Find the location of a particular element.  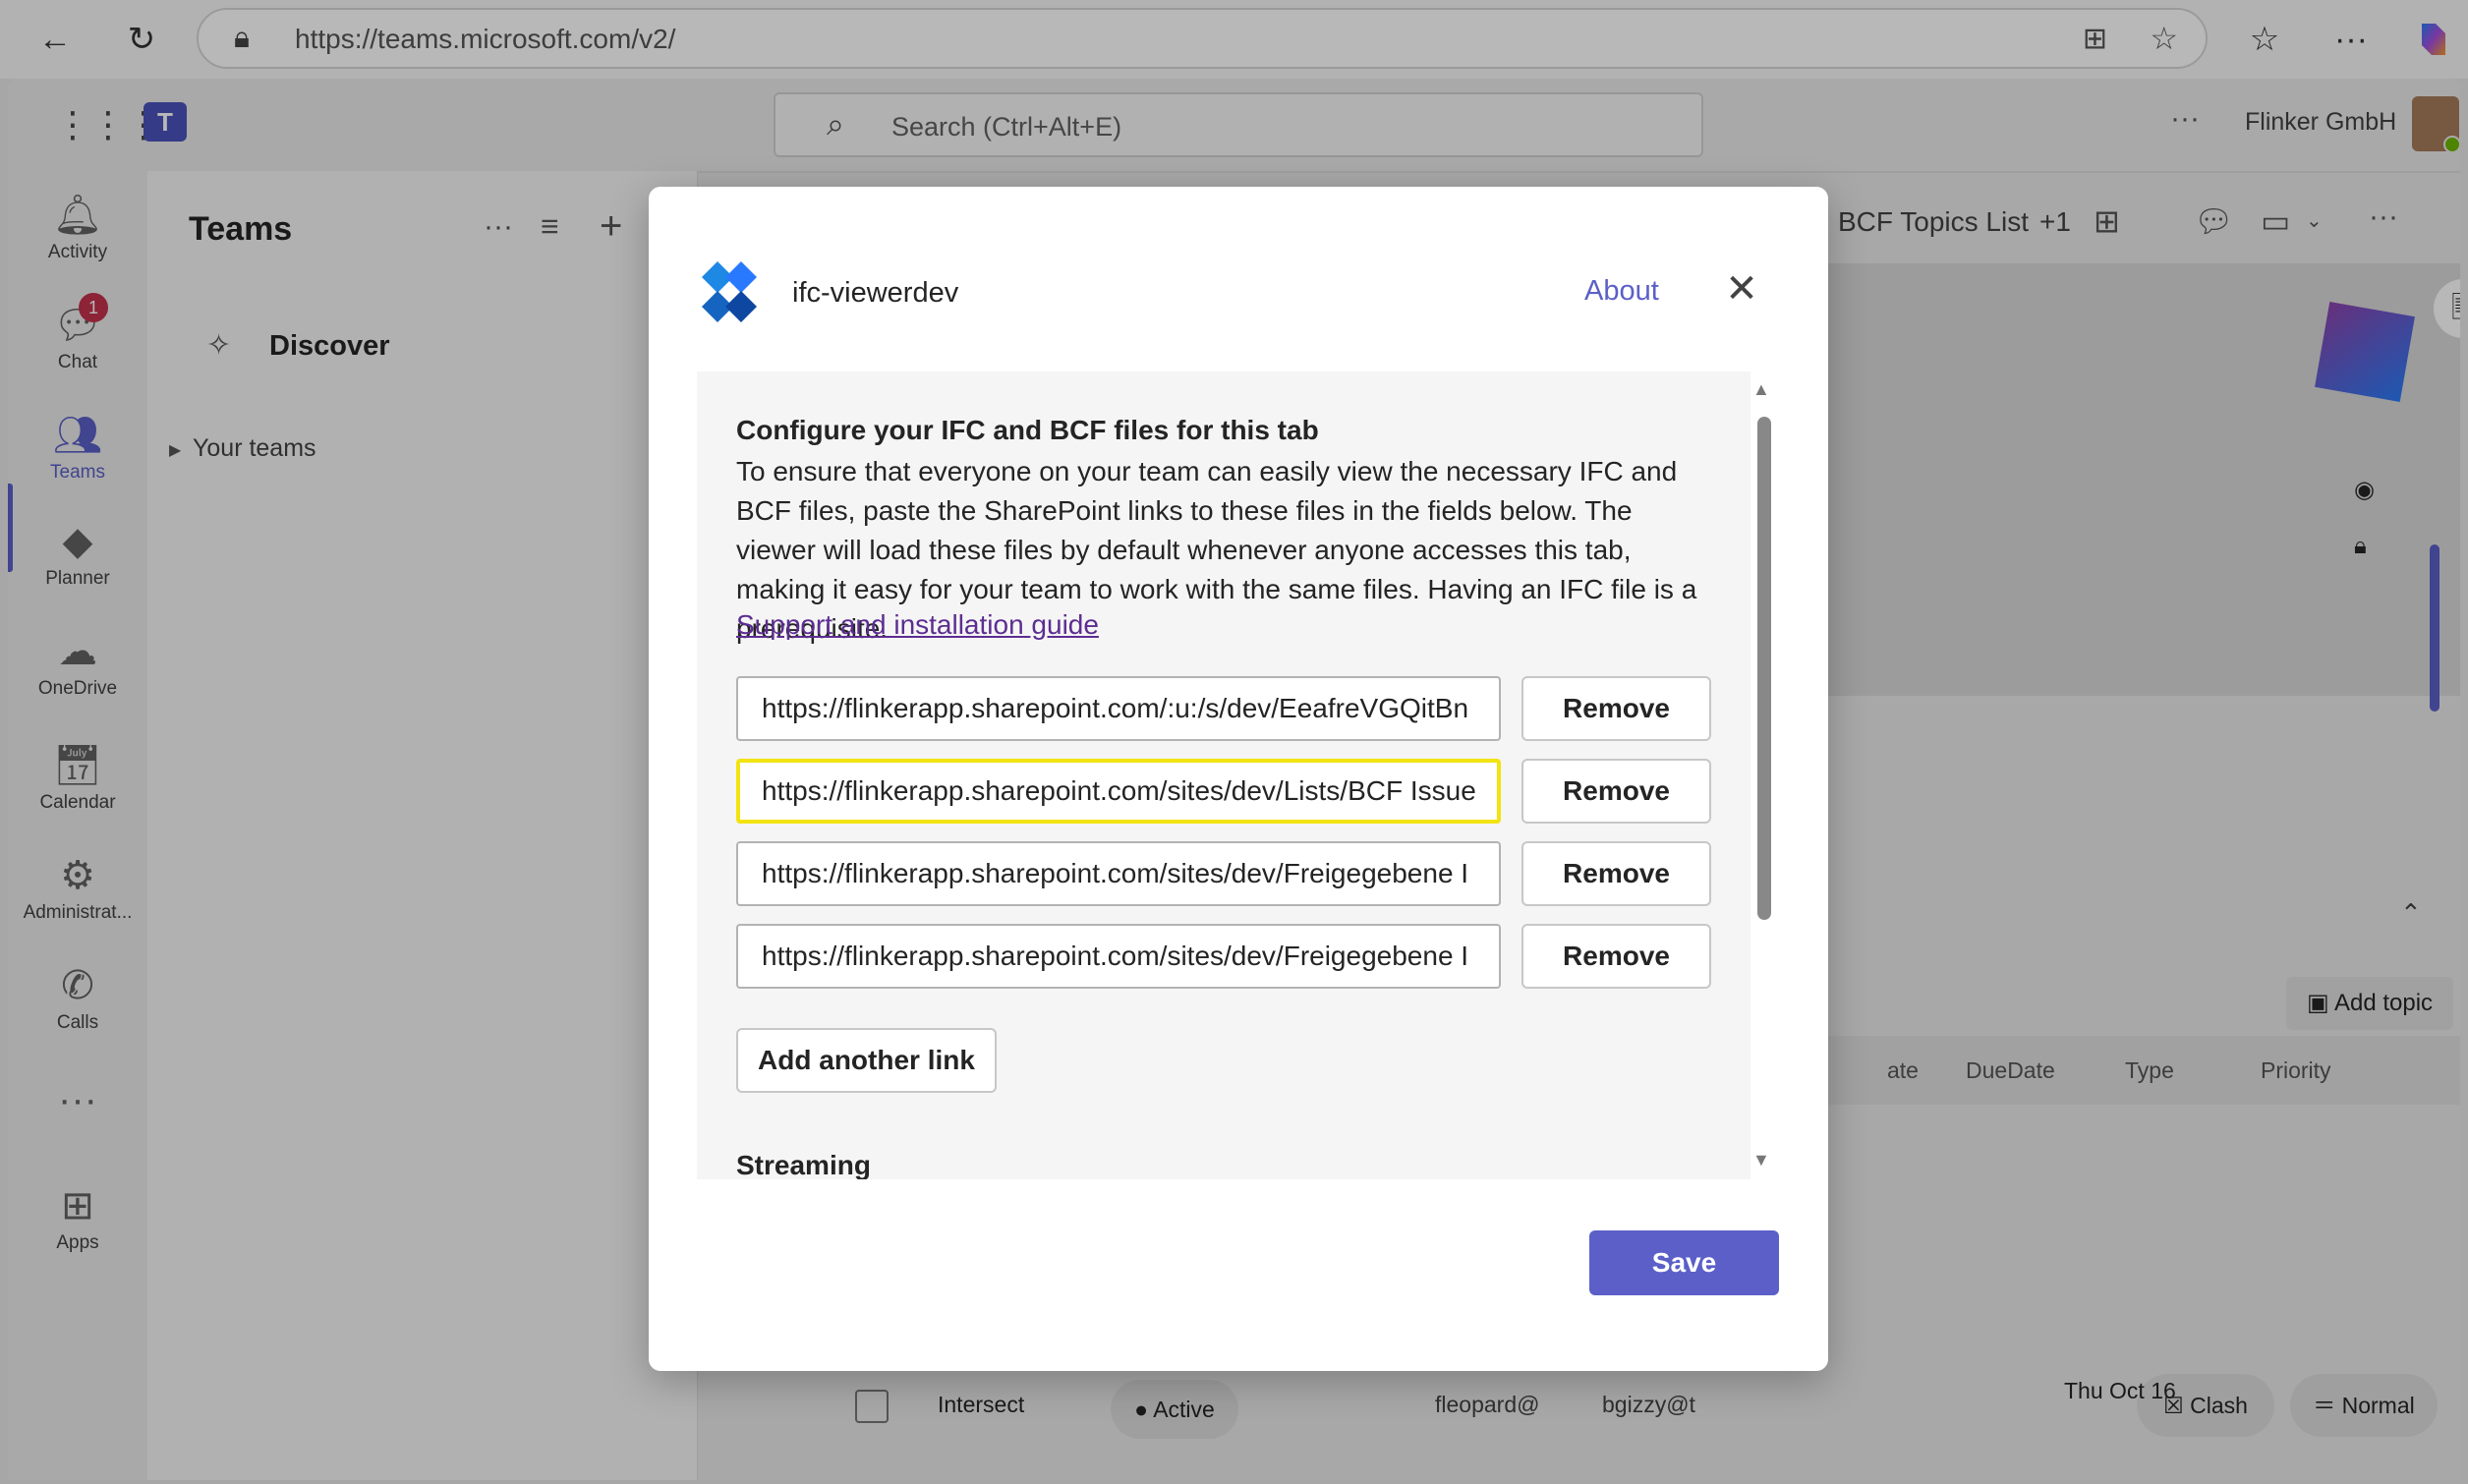

scroll-down-arrow-icon: ▼ is located at coordinates (1761, 1160).